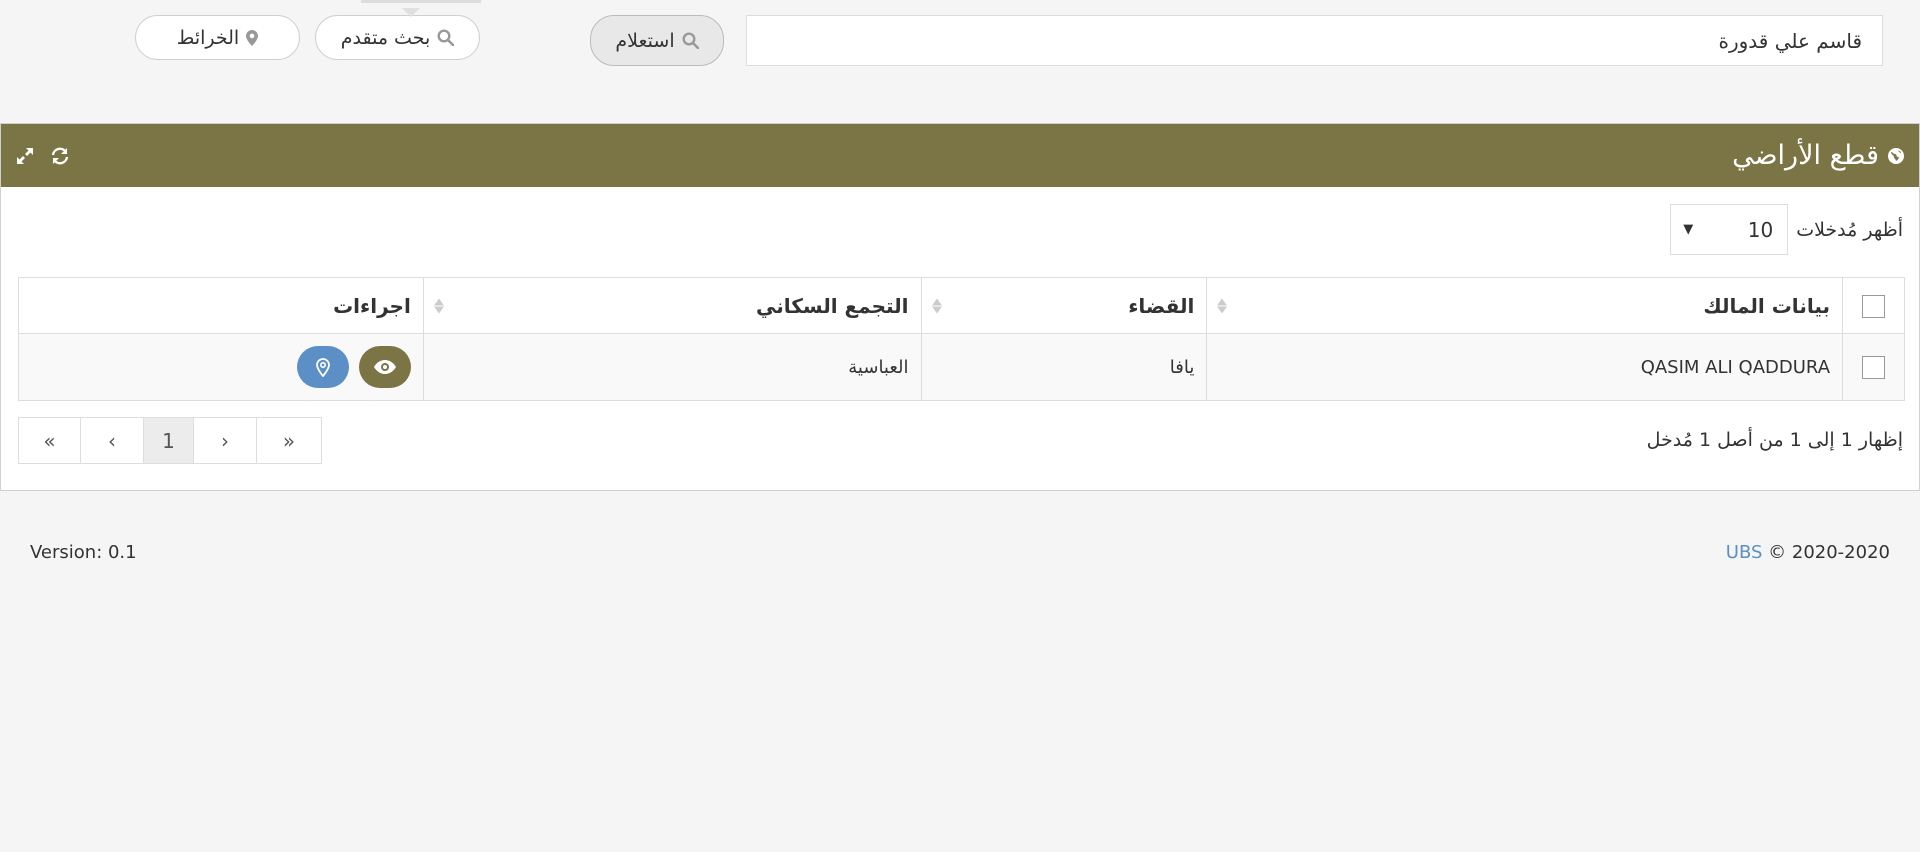 The height and width of the screenshot is (852, 1920). I want to click on pagination: « ‹ 1 › », so click(170, 440).